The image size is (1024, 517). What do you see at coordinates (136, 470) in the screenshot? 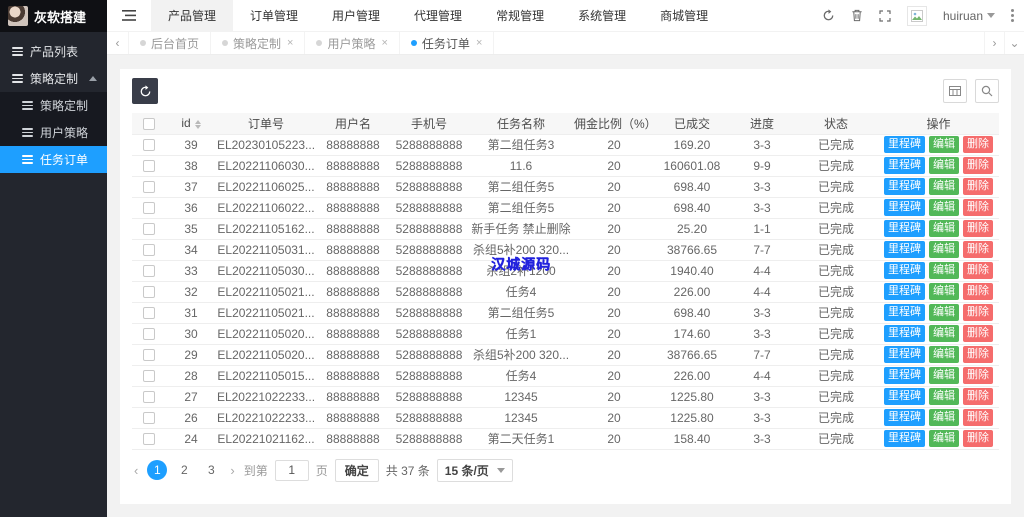
I see `prev-page-icon: ‹` at bounding box center [136, 470].